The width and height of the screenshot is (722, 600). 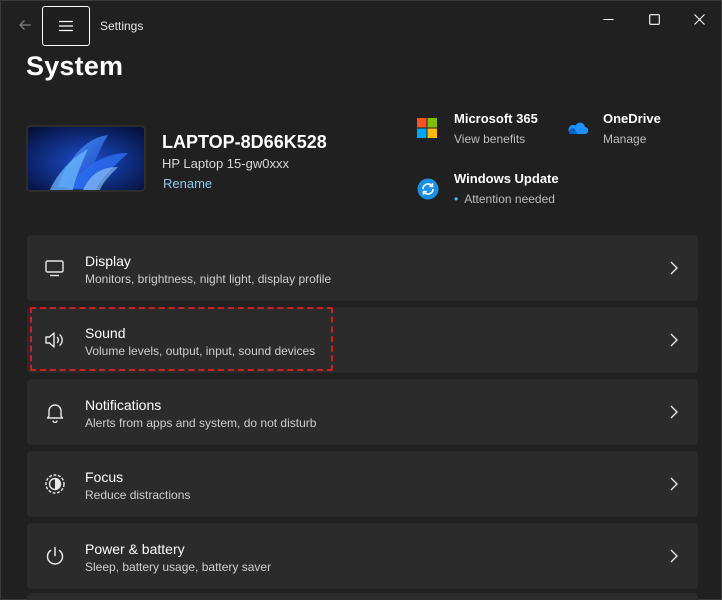 What do you see at coordinates (225, 163) in the screenshot?
I see `device-model: HP Laptop 15-gw0xxx` at bounding box center [225, 163].